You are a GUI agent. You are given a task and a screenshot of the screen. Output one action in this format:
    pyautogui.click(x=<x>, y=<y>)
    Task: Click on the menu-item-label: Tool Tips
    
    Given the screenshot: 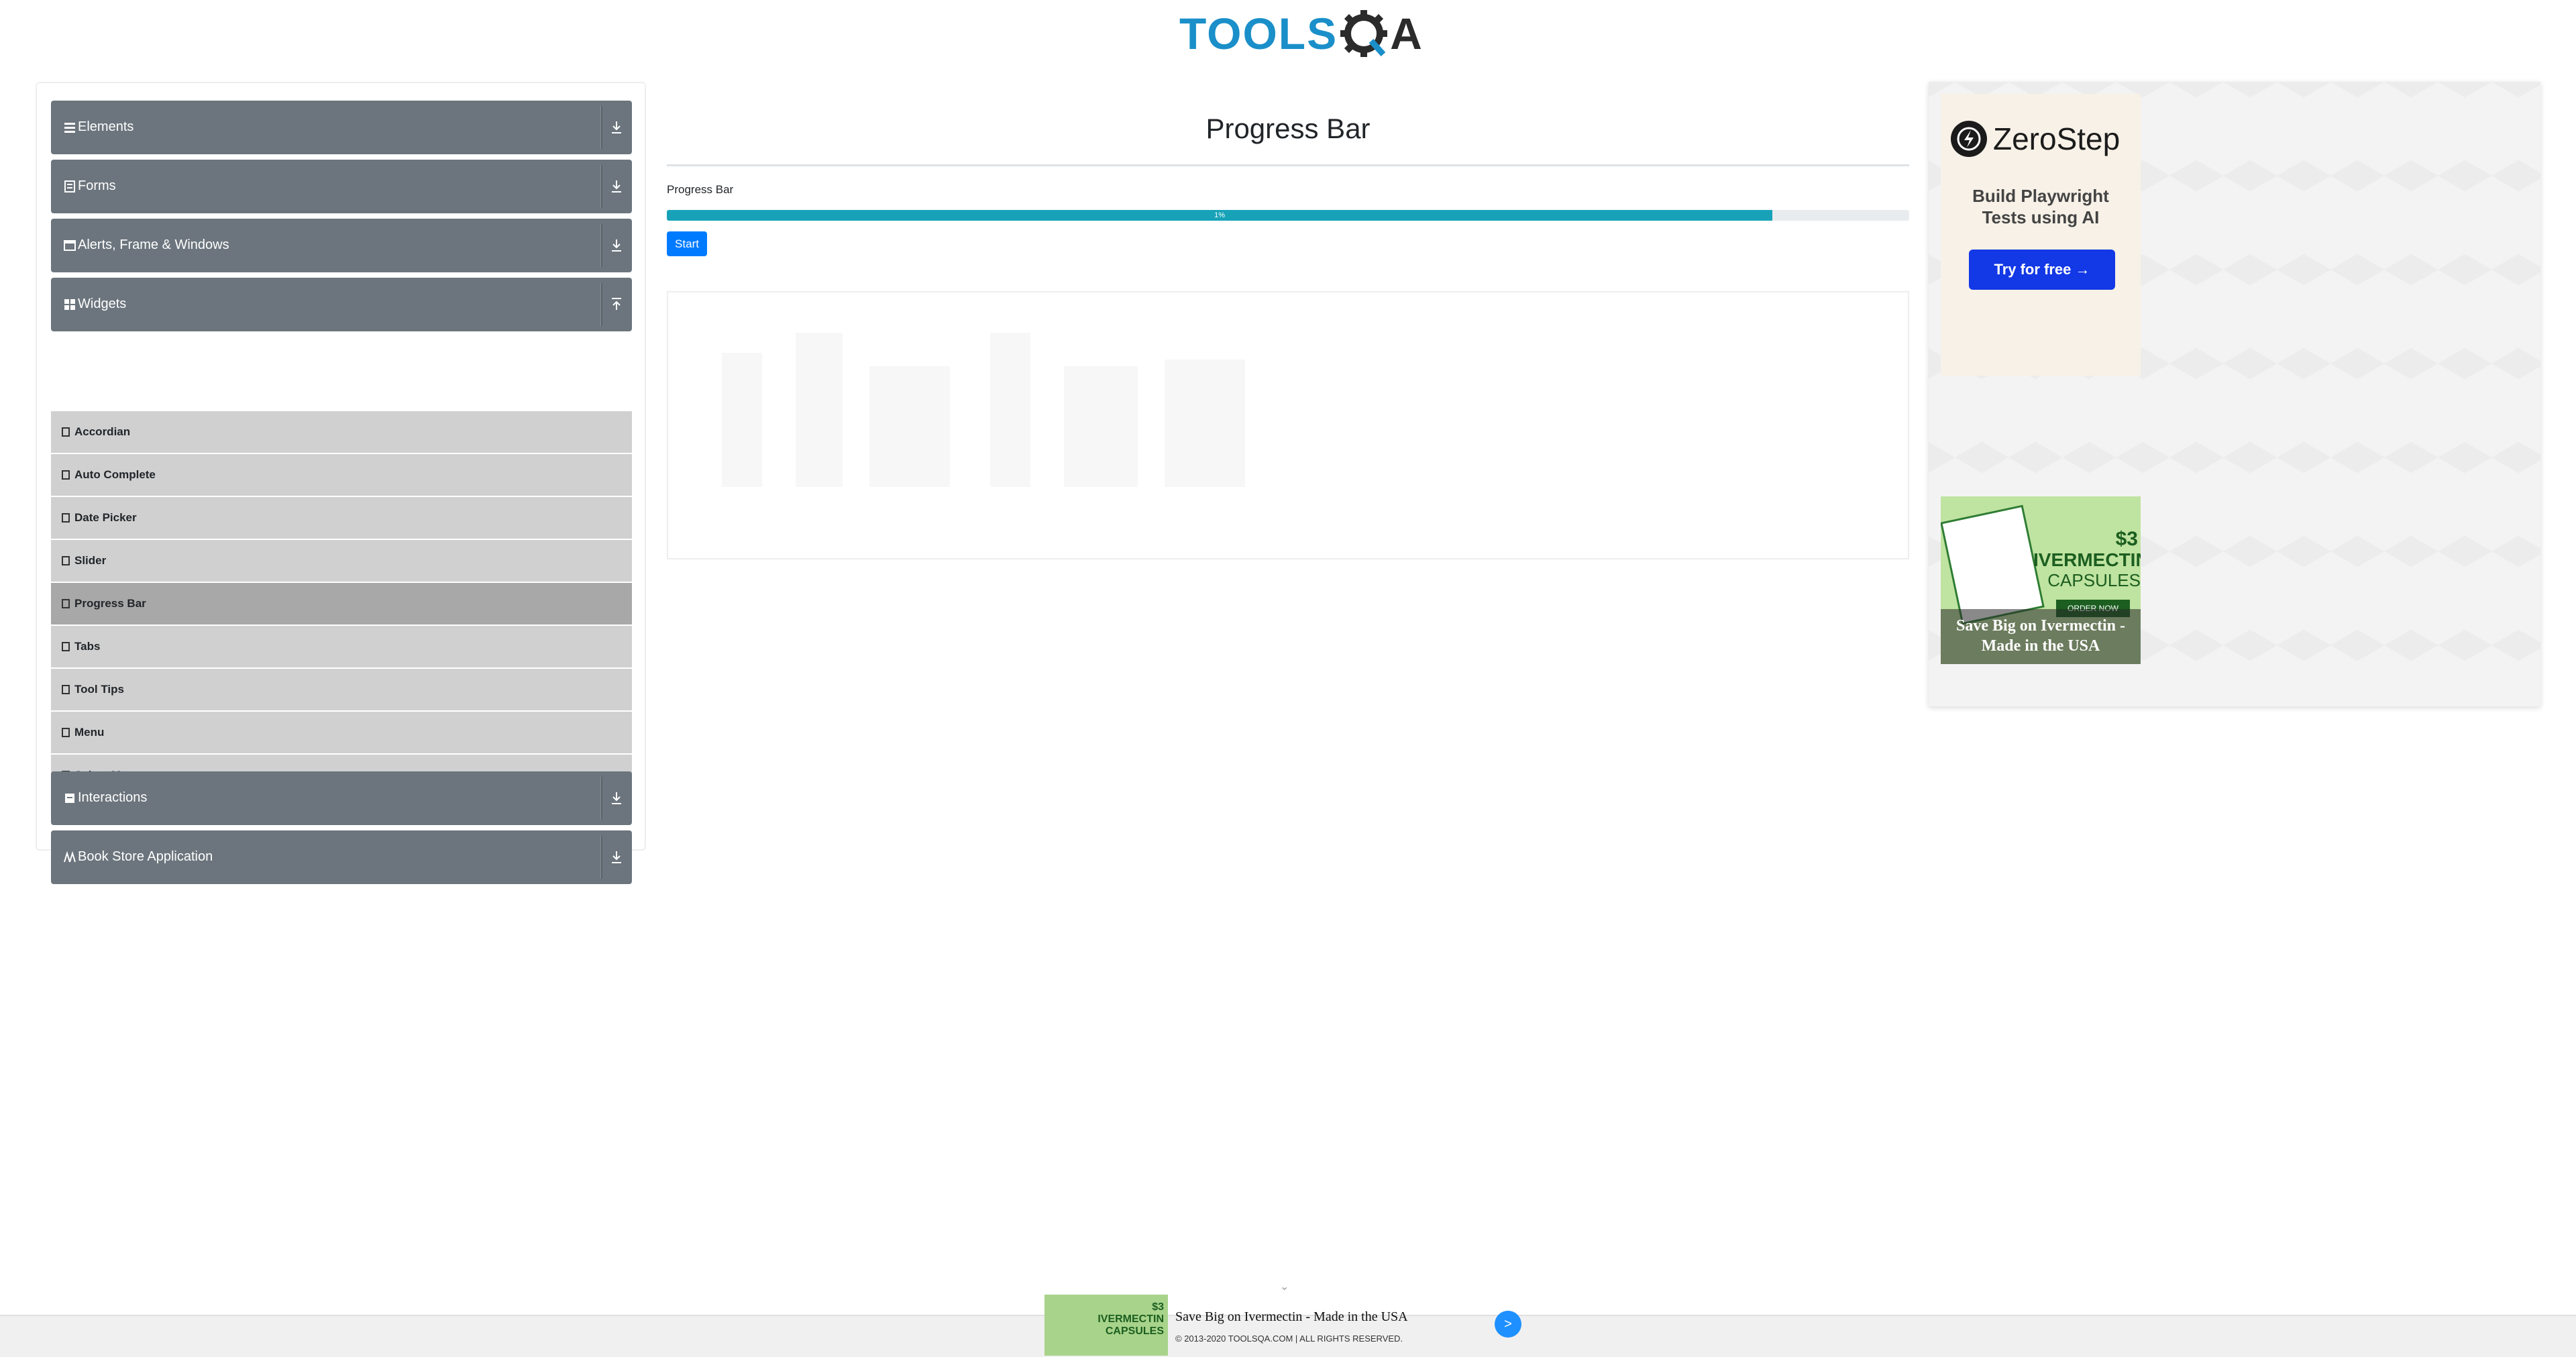 What is the action you would take?
    pyautogui.click(x=99, y=689)
    